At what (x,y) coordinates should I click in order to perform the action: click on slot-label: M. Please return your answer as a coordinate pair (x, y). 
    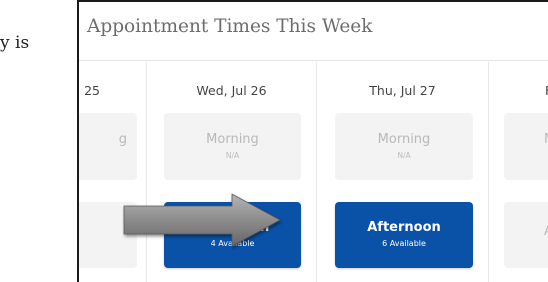
    Looking at the image, I should click on (526, 139).